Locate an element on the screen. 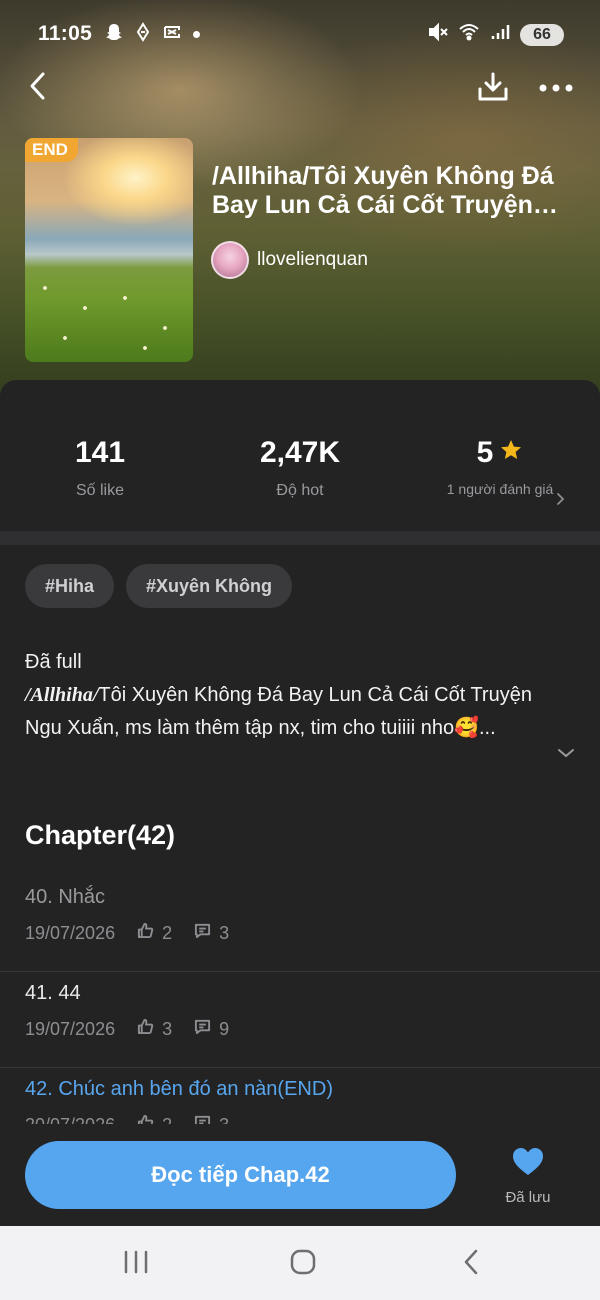 The width and height of the screenshot is (600, 1300). signal-icon is located at coordinates (500, 34).